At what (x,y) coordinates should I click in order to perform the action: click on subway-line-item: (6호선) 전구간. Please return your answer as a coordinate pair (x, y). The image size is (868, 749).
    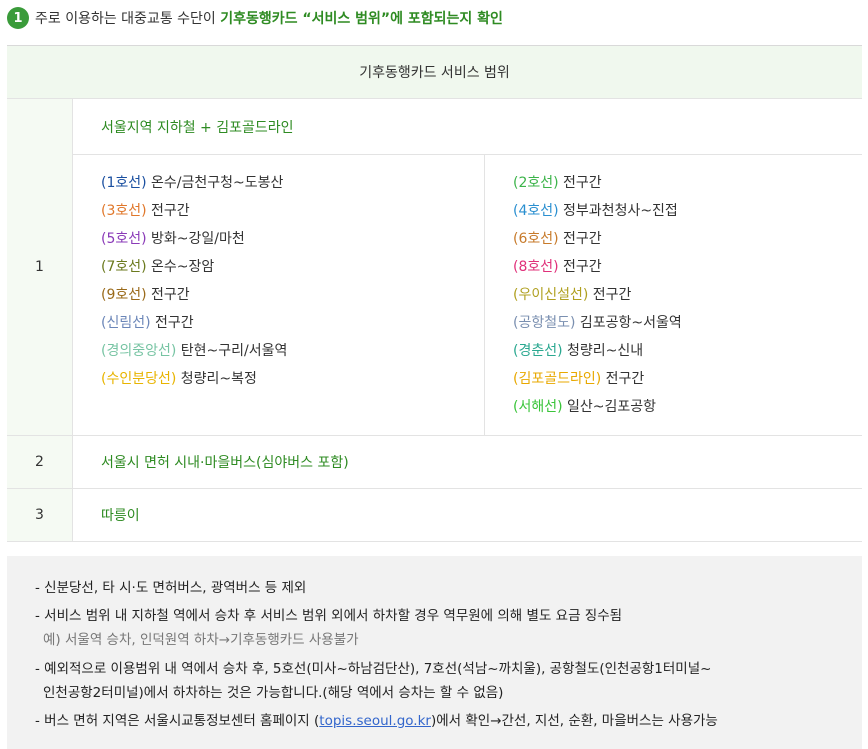
    Looking at the image, I should click on (687, 239).